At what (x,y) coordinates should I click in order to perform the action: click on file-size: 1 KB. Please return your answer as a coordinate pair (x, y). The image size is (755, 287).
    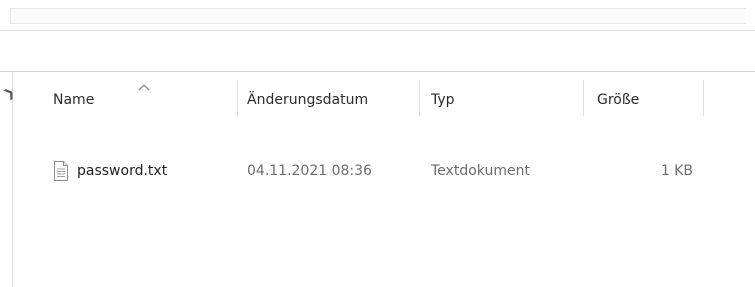
    Looking at the image, I should click on (676, 171).